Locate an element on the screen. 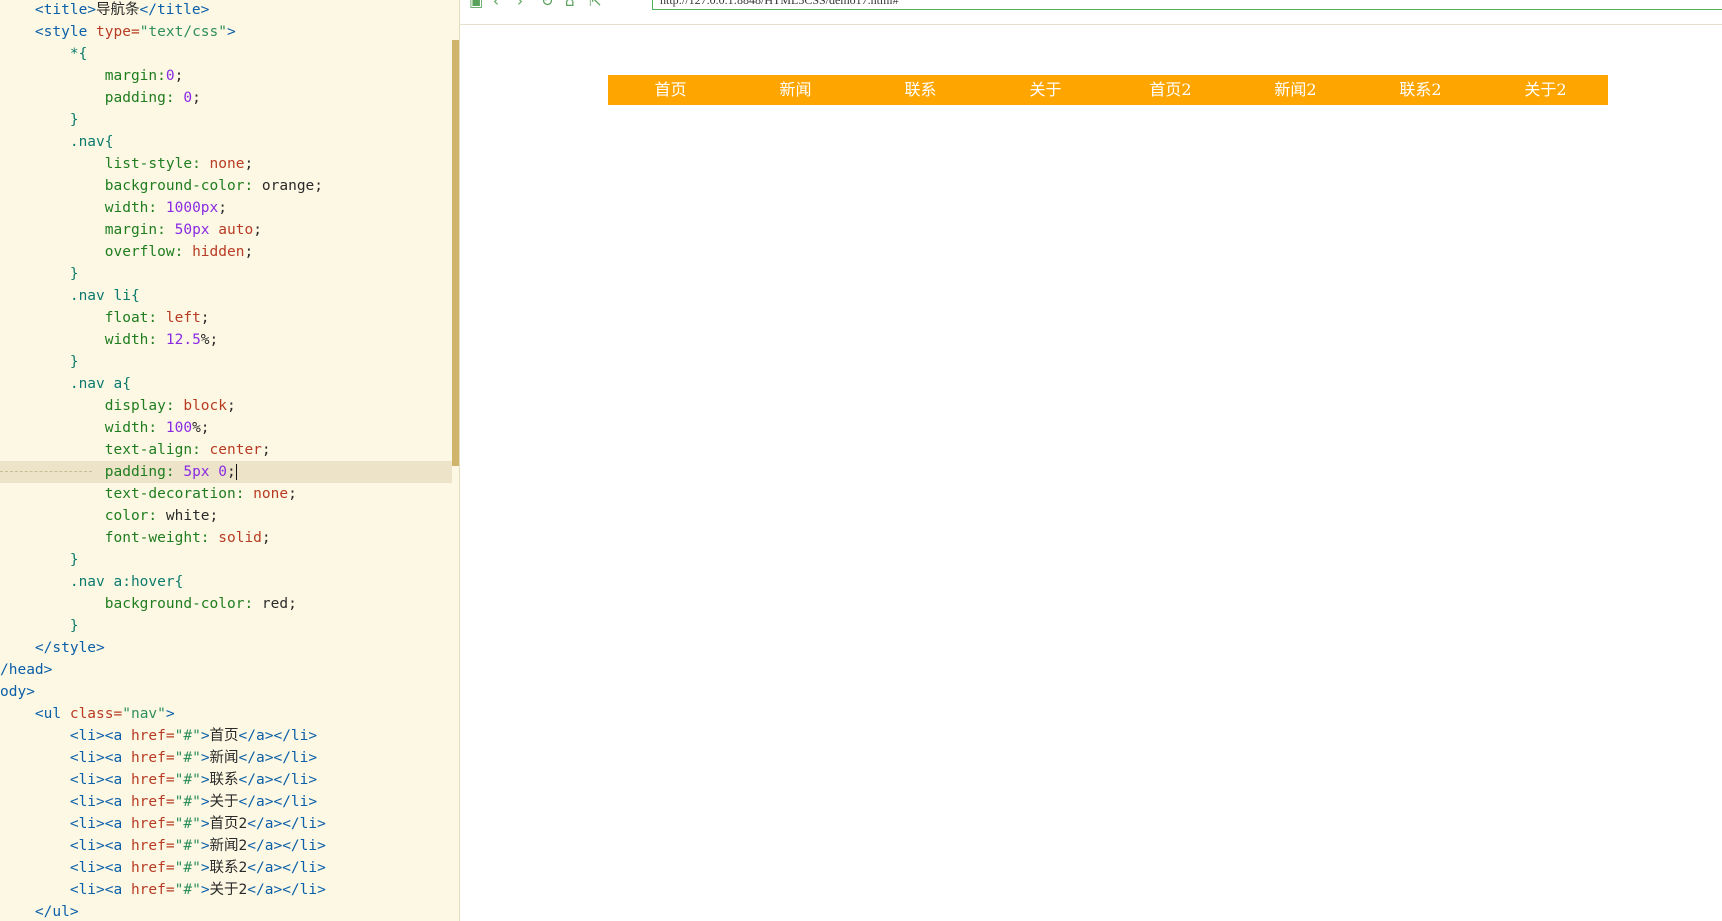 Image resolution: width=1722 pixels, height=921 pixels. code-line: text-align: center; is located at coordinates (226, 450).